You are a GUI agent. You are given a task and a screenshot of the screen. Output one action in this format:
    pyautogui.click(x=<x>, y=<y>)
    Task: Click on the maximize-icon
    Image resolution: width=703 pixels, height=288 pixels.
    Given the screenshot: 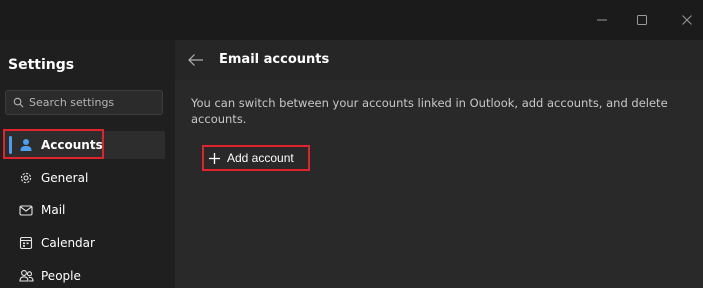 What is the action you would take?
    pyautogui.click(x=642, y=20)
    